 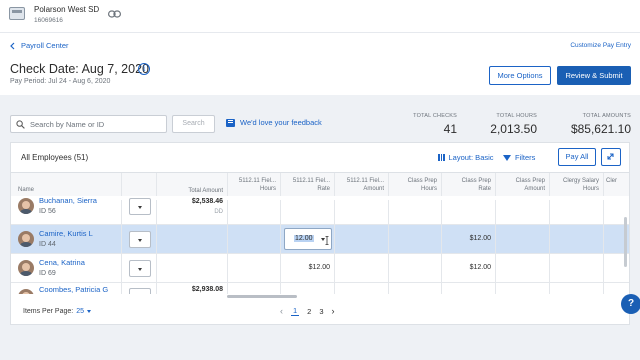 What do you see at coordinates (114, 14) in the screenshot?
I see `link-icon` at bounding box center [114, 14].